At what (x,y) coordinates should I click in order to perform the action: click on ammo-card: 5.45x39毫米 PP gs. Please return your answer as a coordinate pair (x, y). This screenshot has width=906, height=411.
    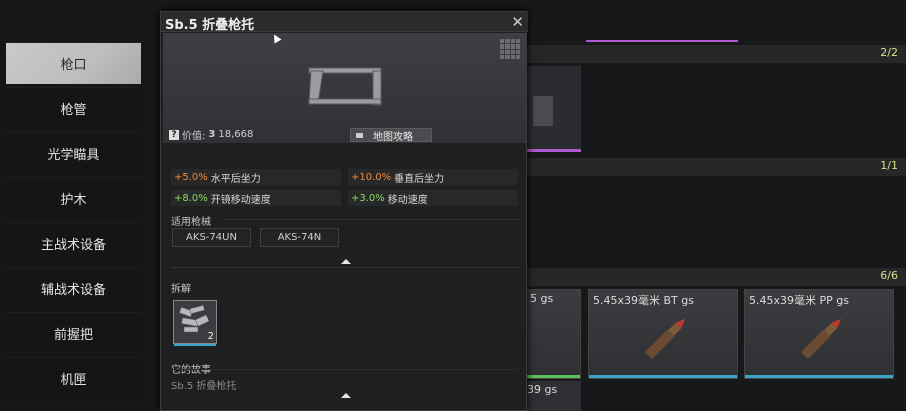
    Looking at the image, I should click on (819, 334).